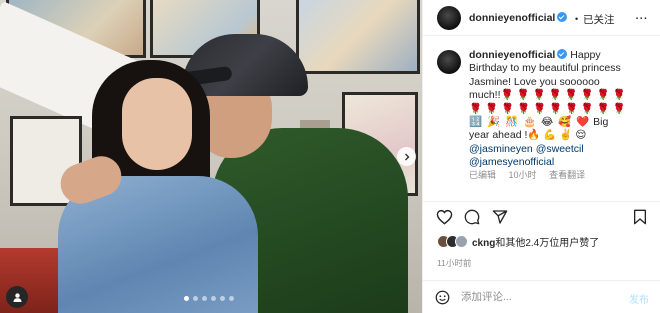 Image resolution: width=660 pixels, height=313 pixels. I want to click on mention-link: @jasmineyen, so click(501, 149).